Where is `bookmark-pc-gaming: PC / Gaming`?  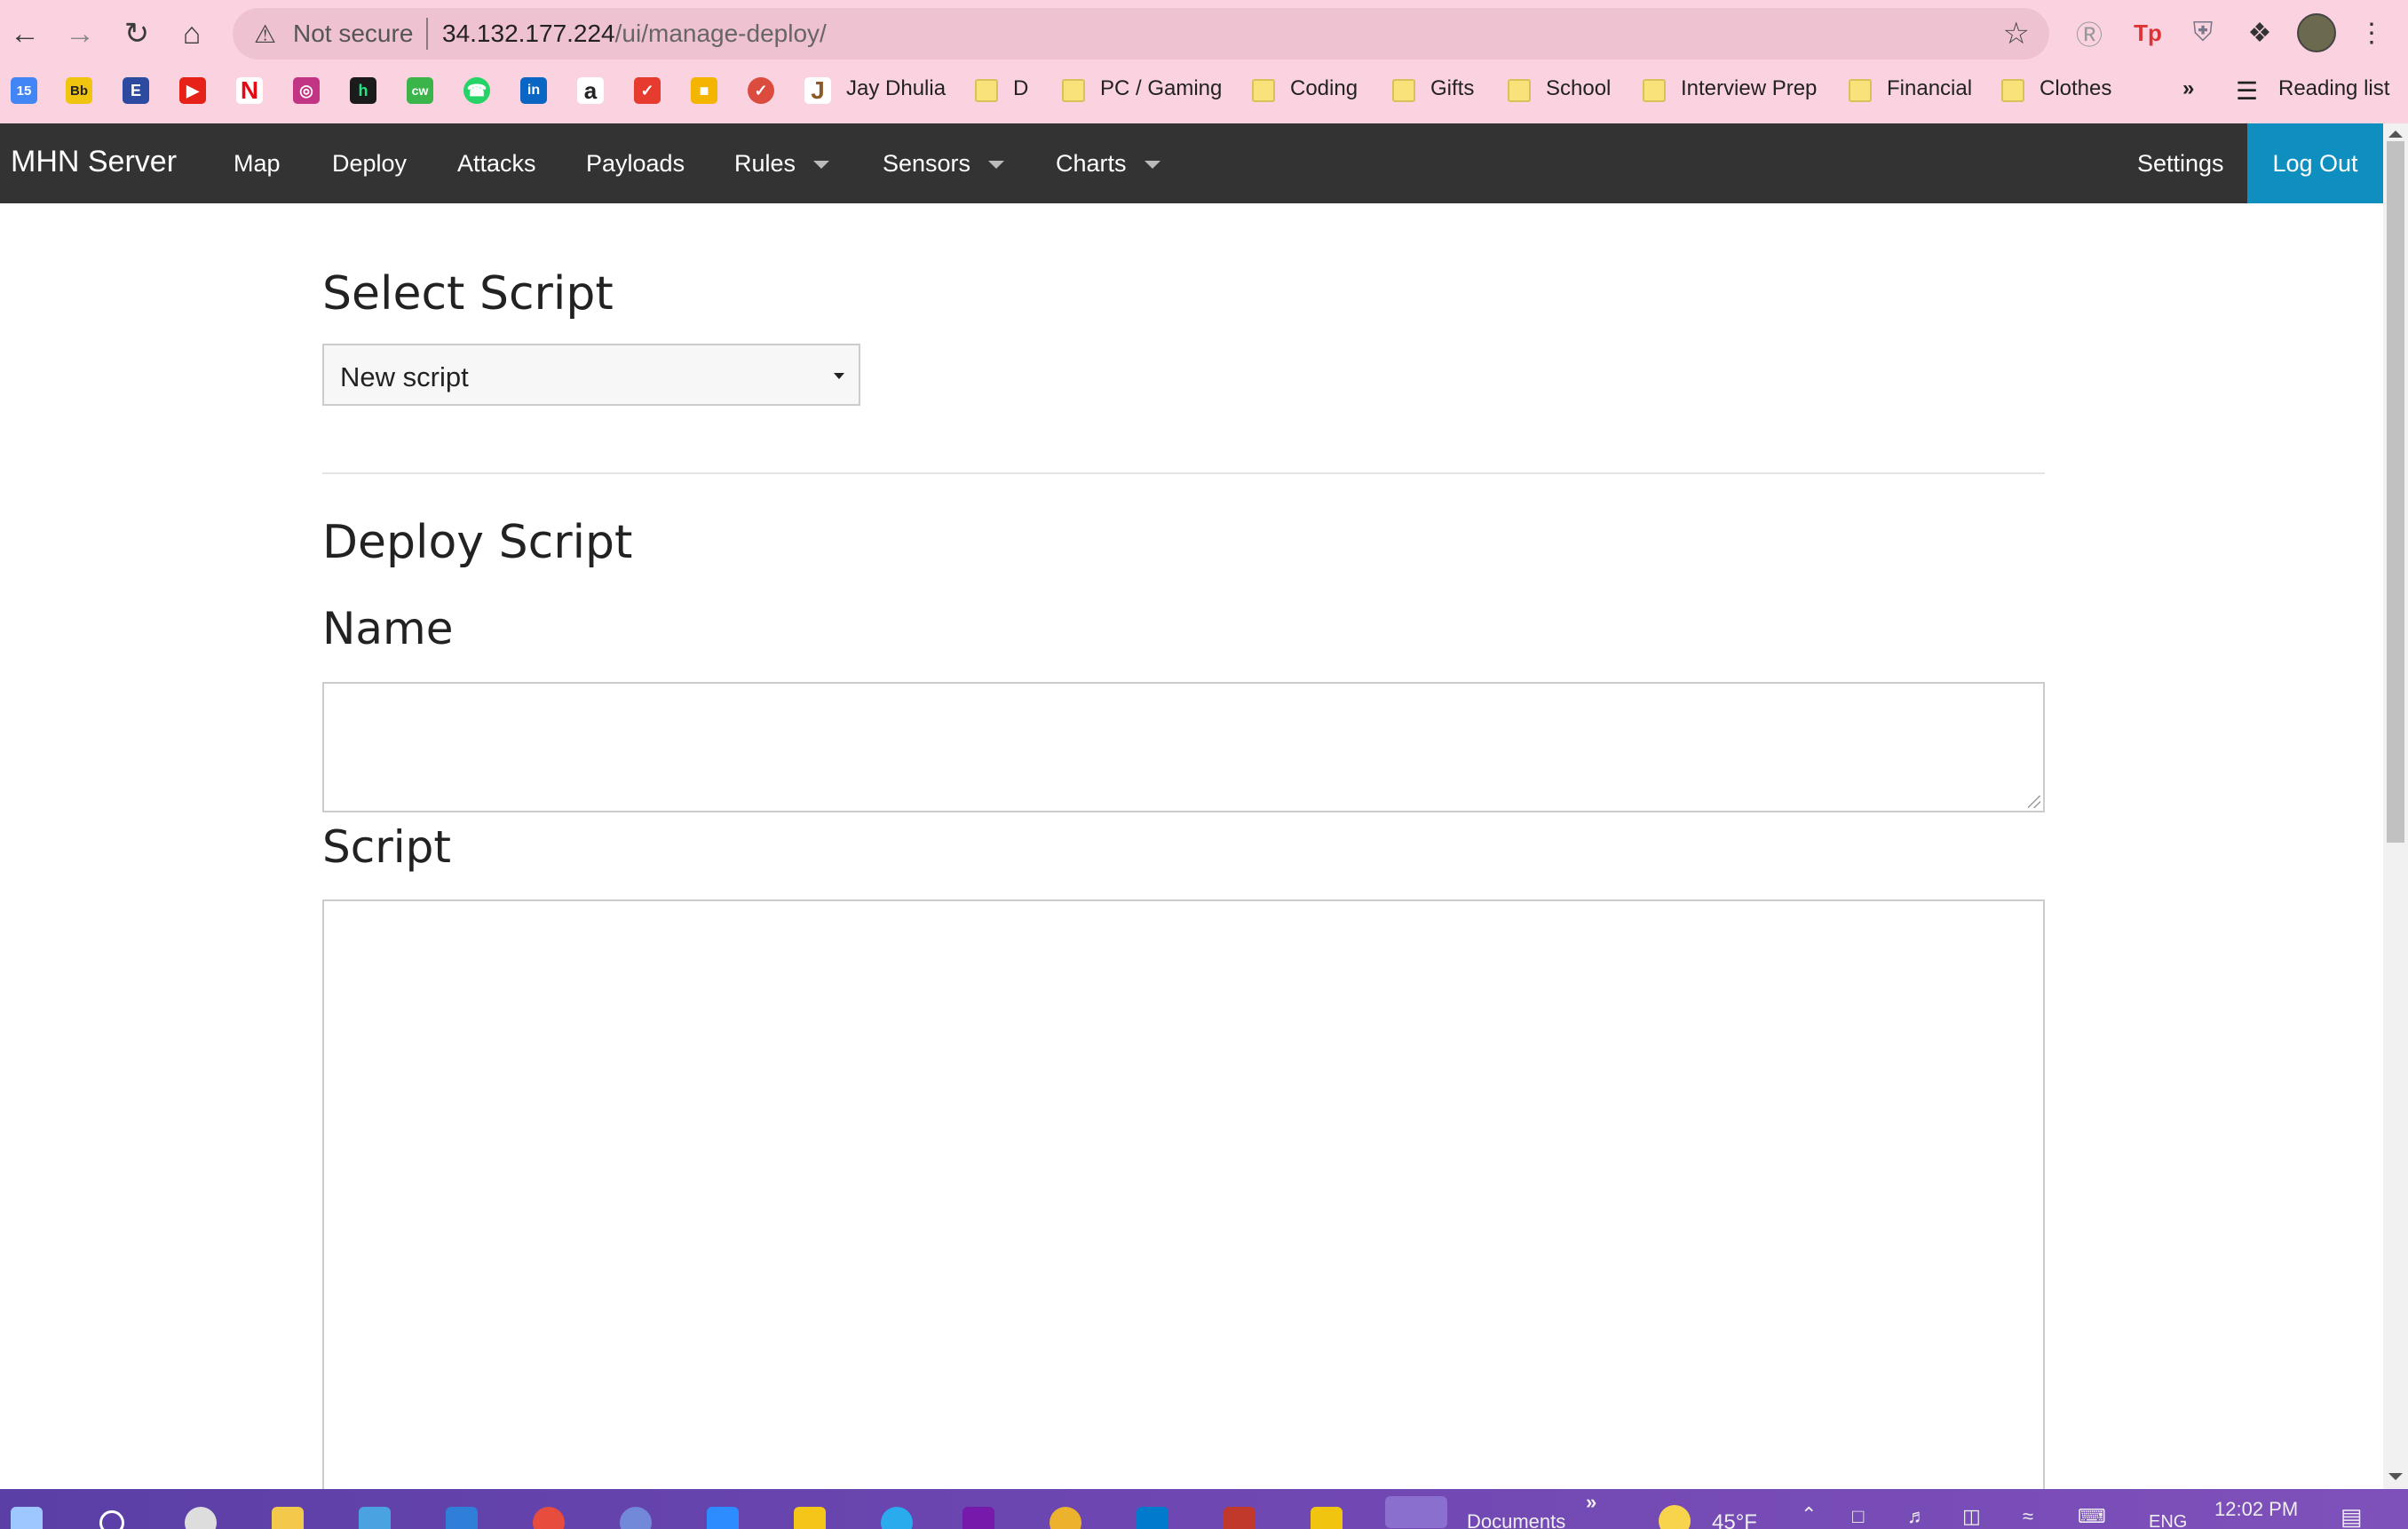 bookmark-pc-gaming: PC / Gaming is located at coordinates (1161, 89).